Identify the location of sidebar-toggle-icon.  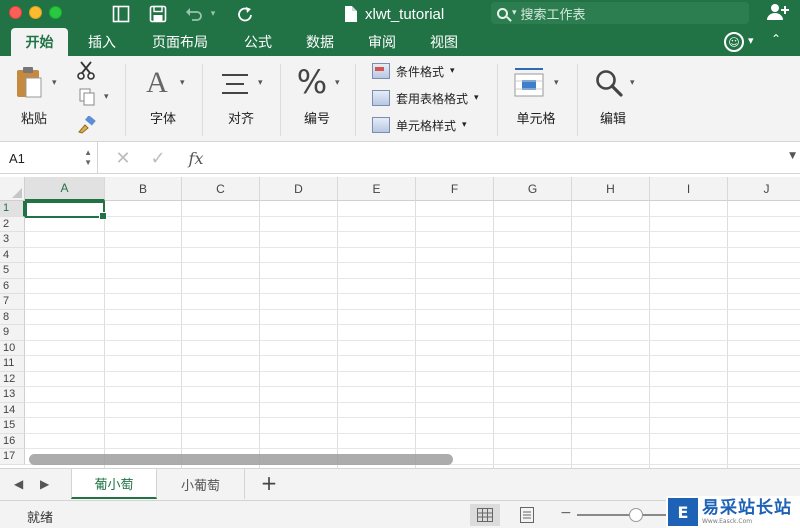
(121, 14).